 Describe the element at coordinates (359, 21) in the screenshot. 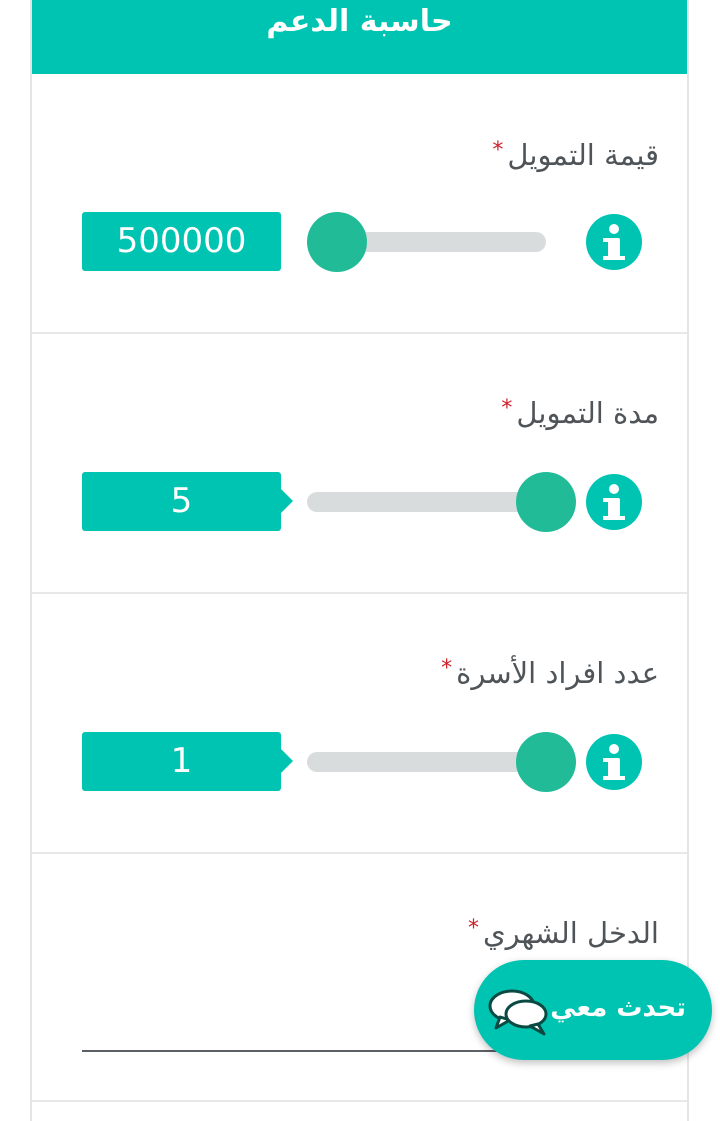

I see `page-title: حاسبة الدعم` at that location.